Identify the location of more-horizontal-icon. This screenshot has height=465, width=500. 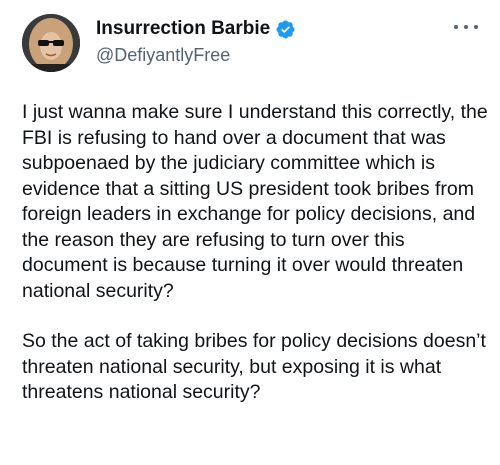
(466, 27).